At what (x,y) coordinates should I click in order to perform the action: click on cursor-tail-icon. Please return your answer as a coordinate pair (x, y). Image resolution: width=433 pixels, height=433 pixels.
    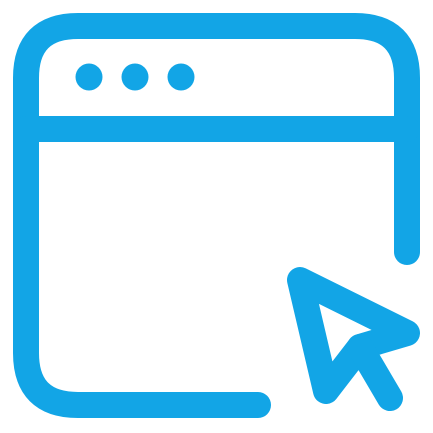
    Looking at the image, I should click on (375, 372).